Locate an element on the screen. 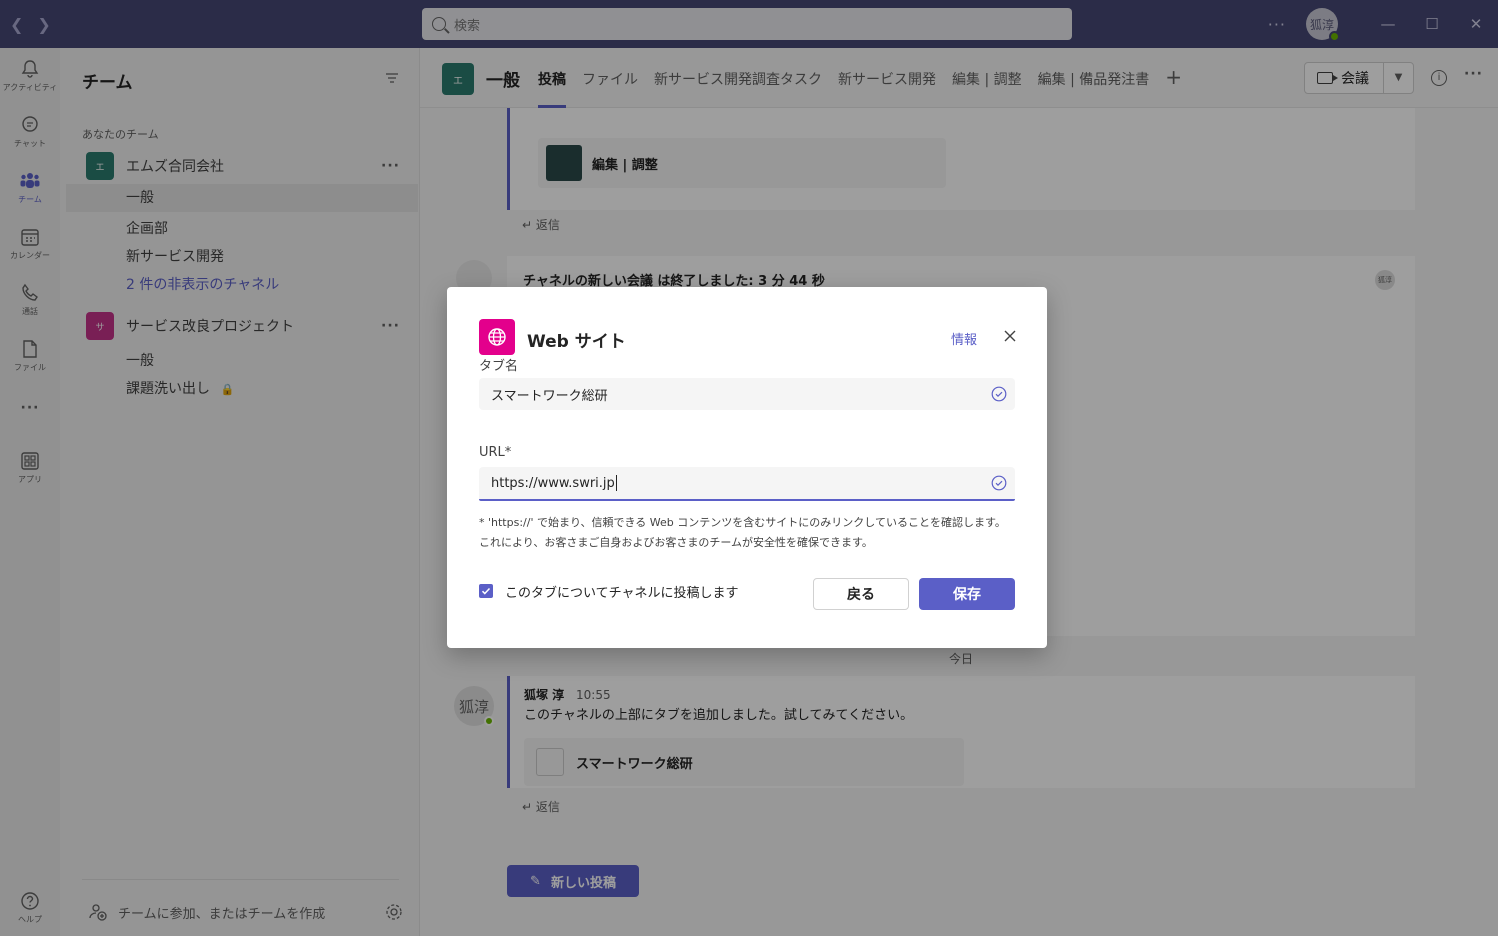  post-to-channel-label: このタブについてチャネルに投稿します is located at coordinates (622, 593).